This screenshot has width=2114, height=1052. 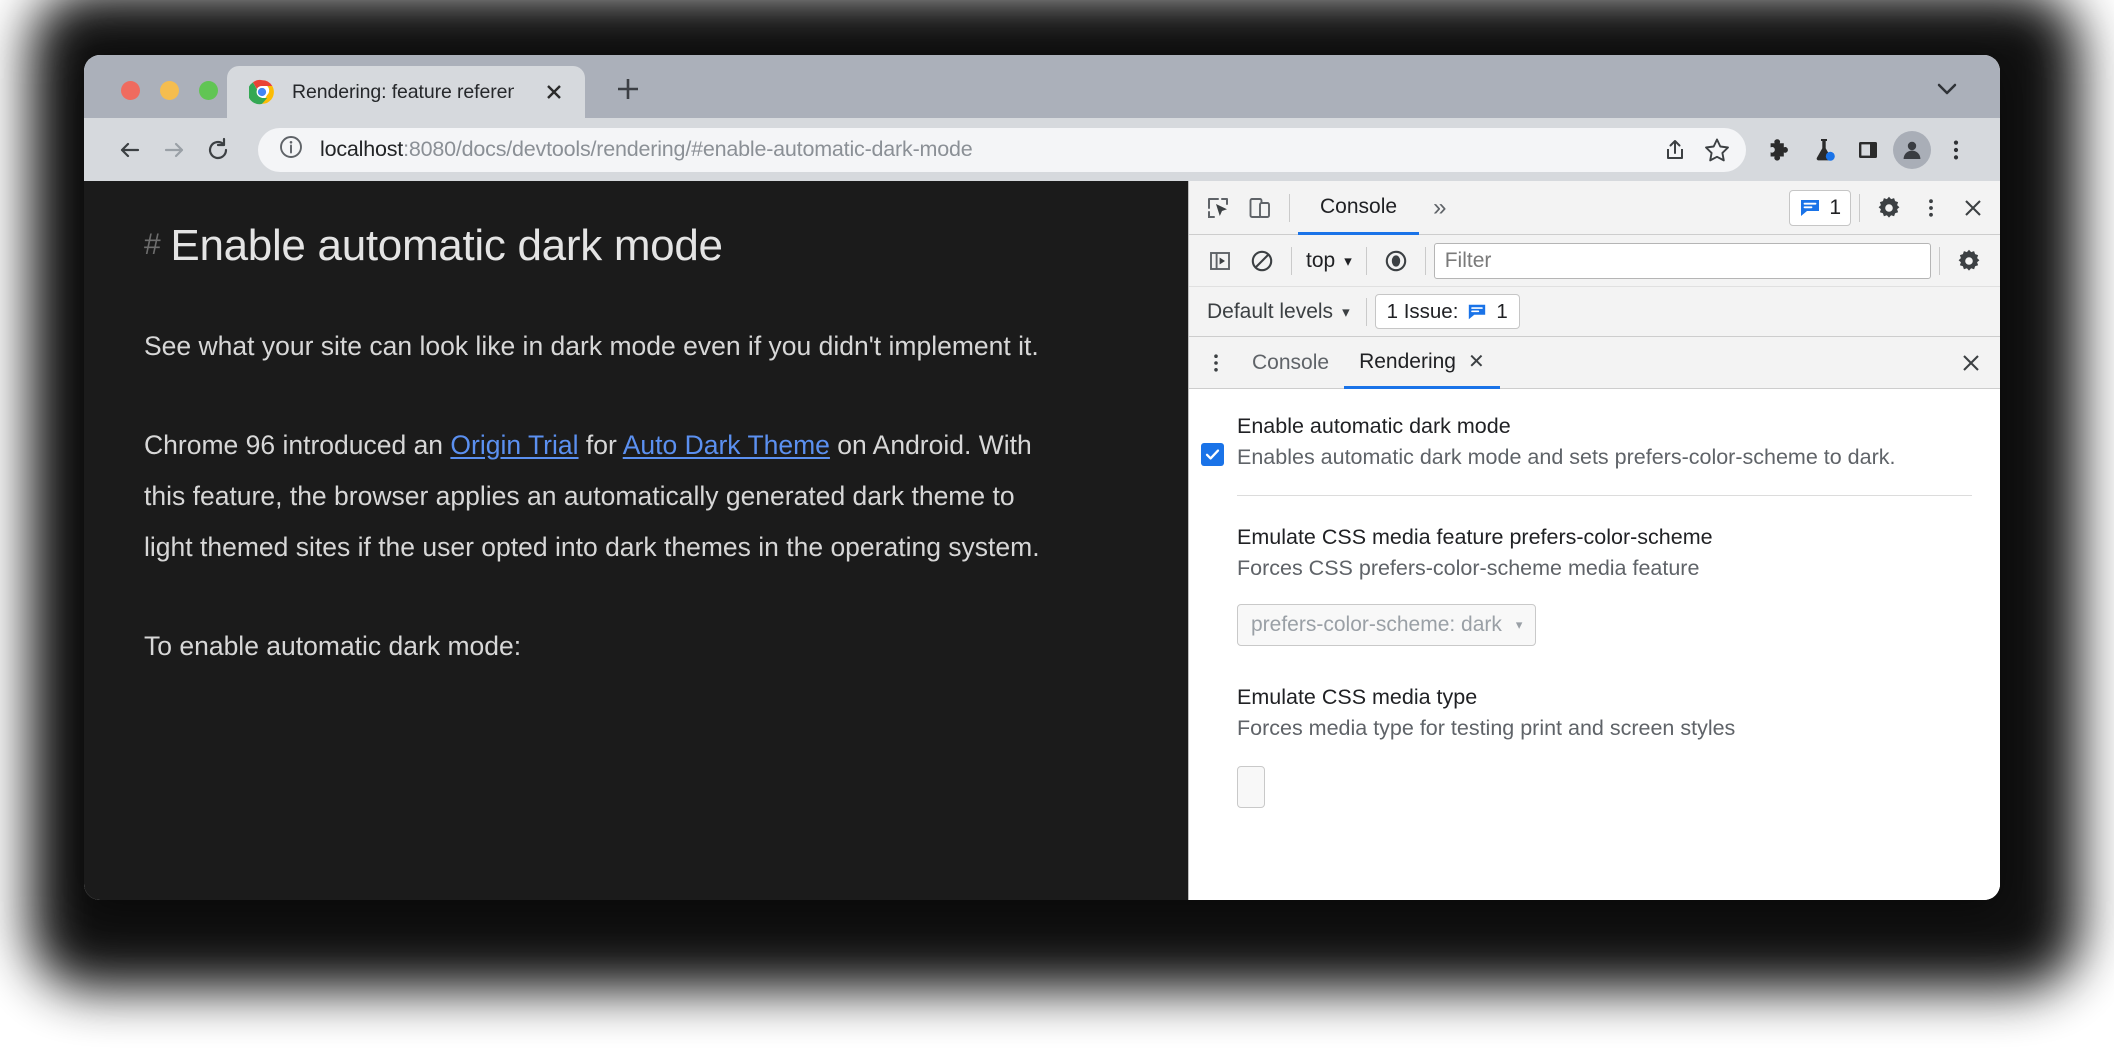 I want to click on devtools-close-button, so click(x=1973, y=208).